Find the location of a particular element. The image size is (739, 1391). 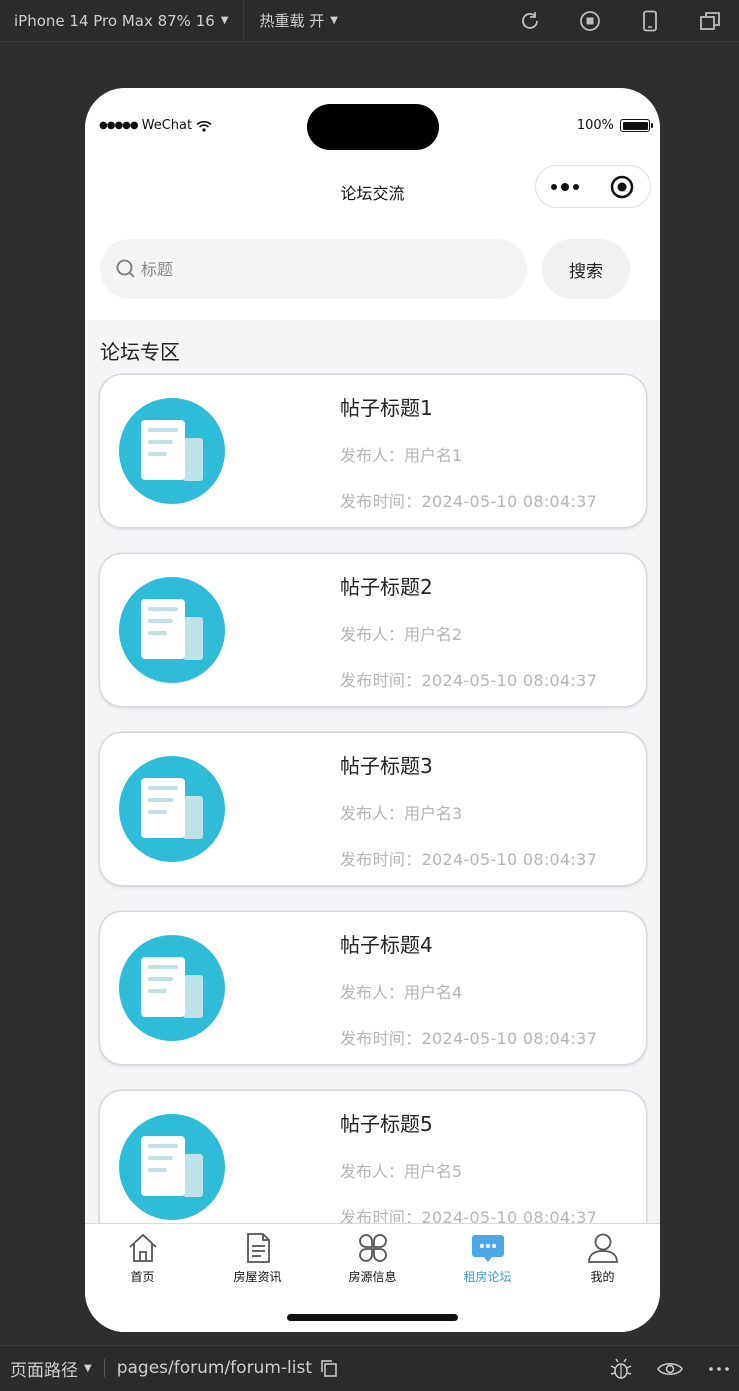

carrier-name: WeChat is located at coordinates (167, 125).